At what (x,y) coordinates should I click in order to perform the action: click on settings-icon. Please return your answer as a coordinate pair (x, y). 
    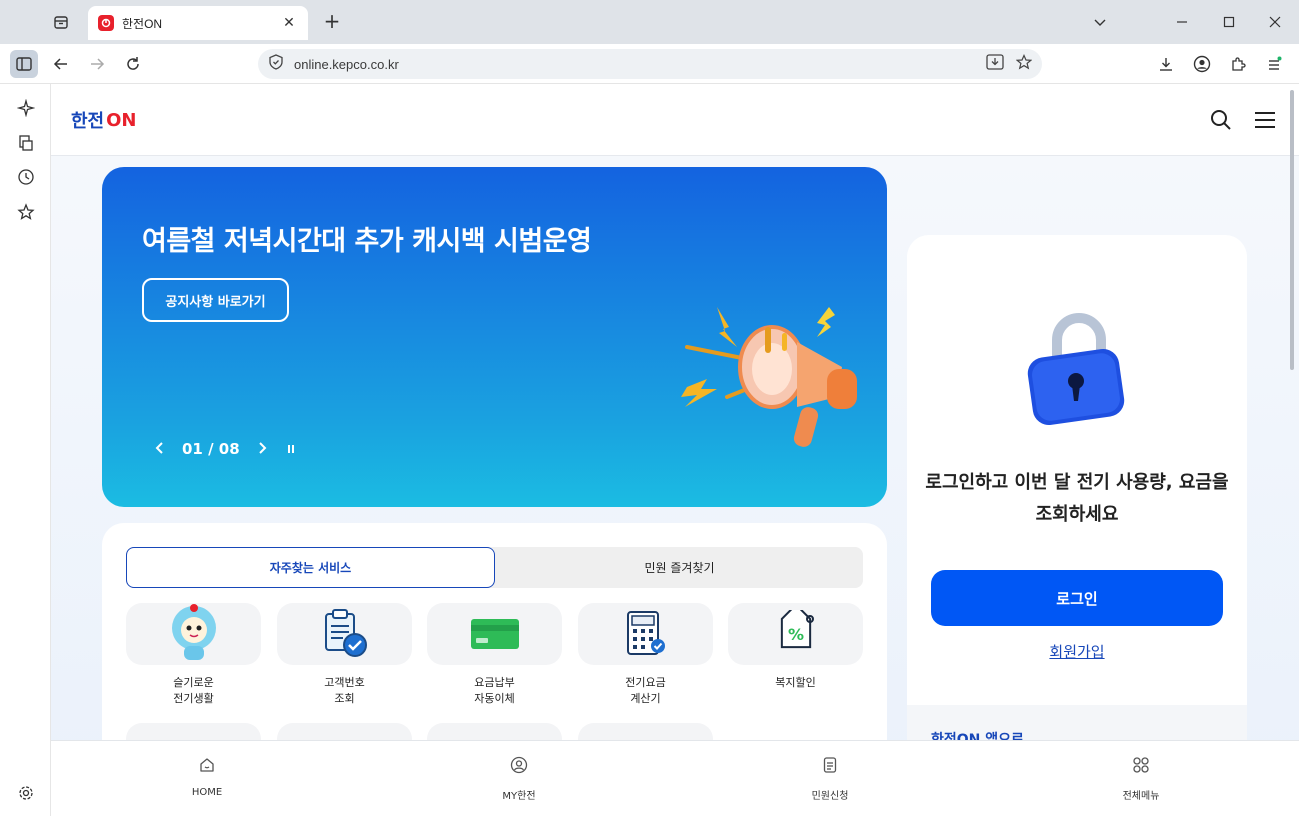
    Looking at the image, I should click on (26, 793).